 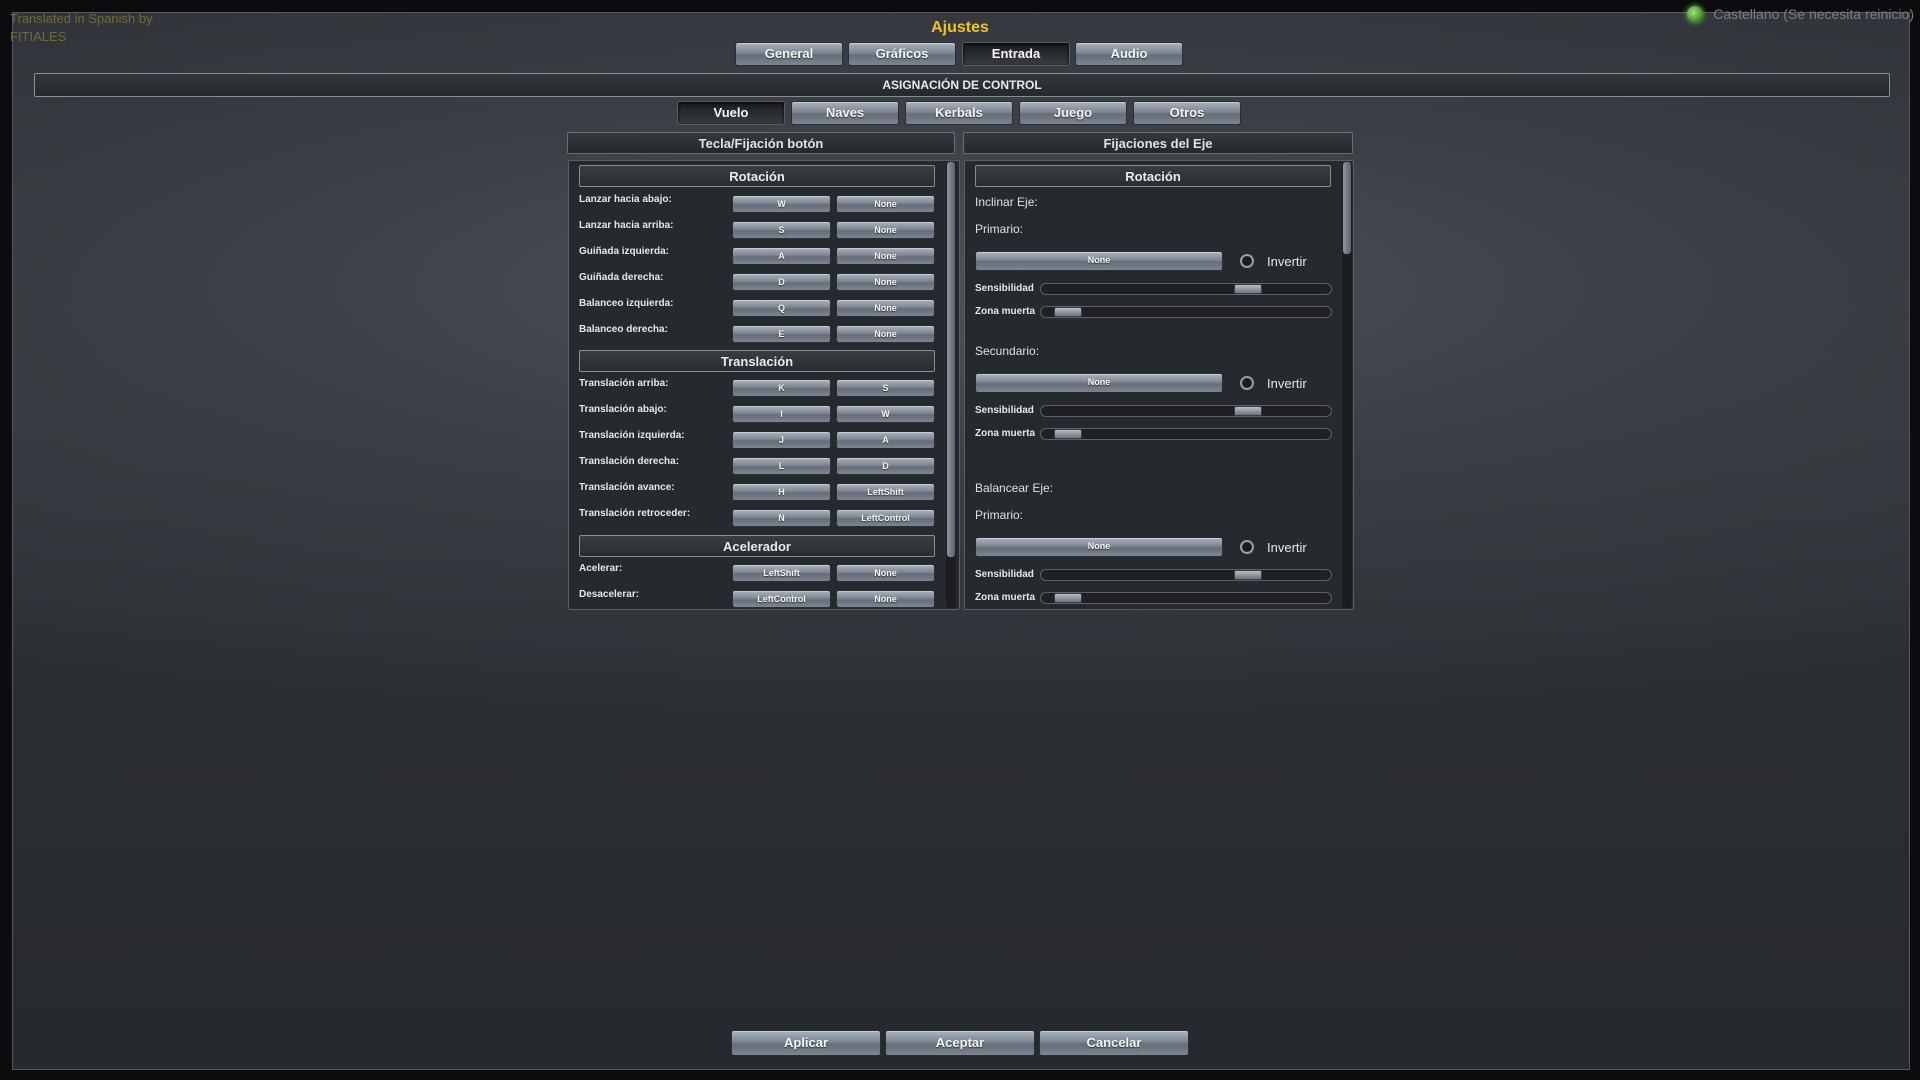 I want to click on key-primary-button: LeftControl, so click(x=781, y=599).